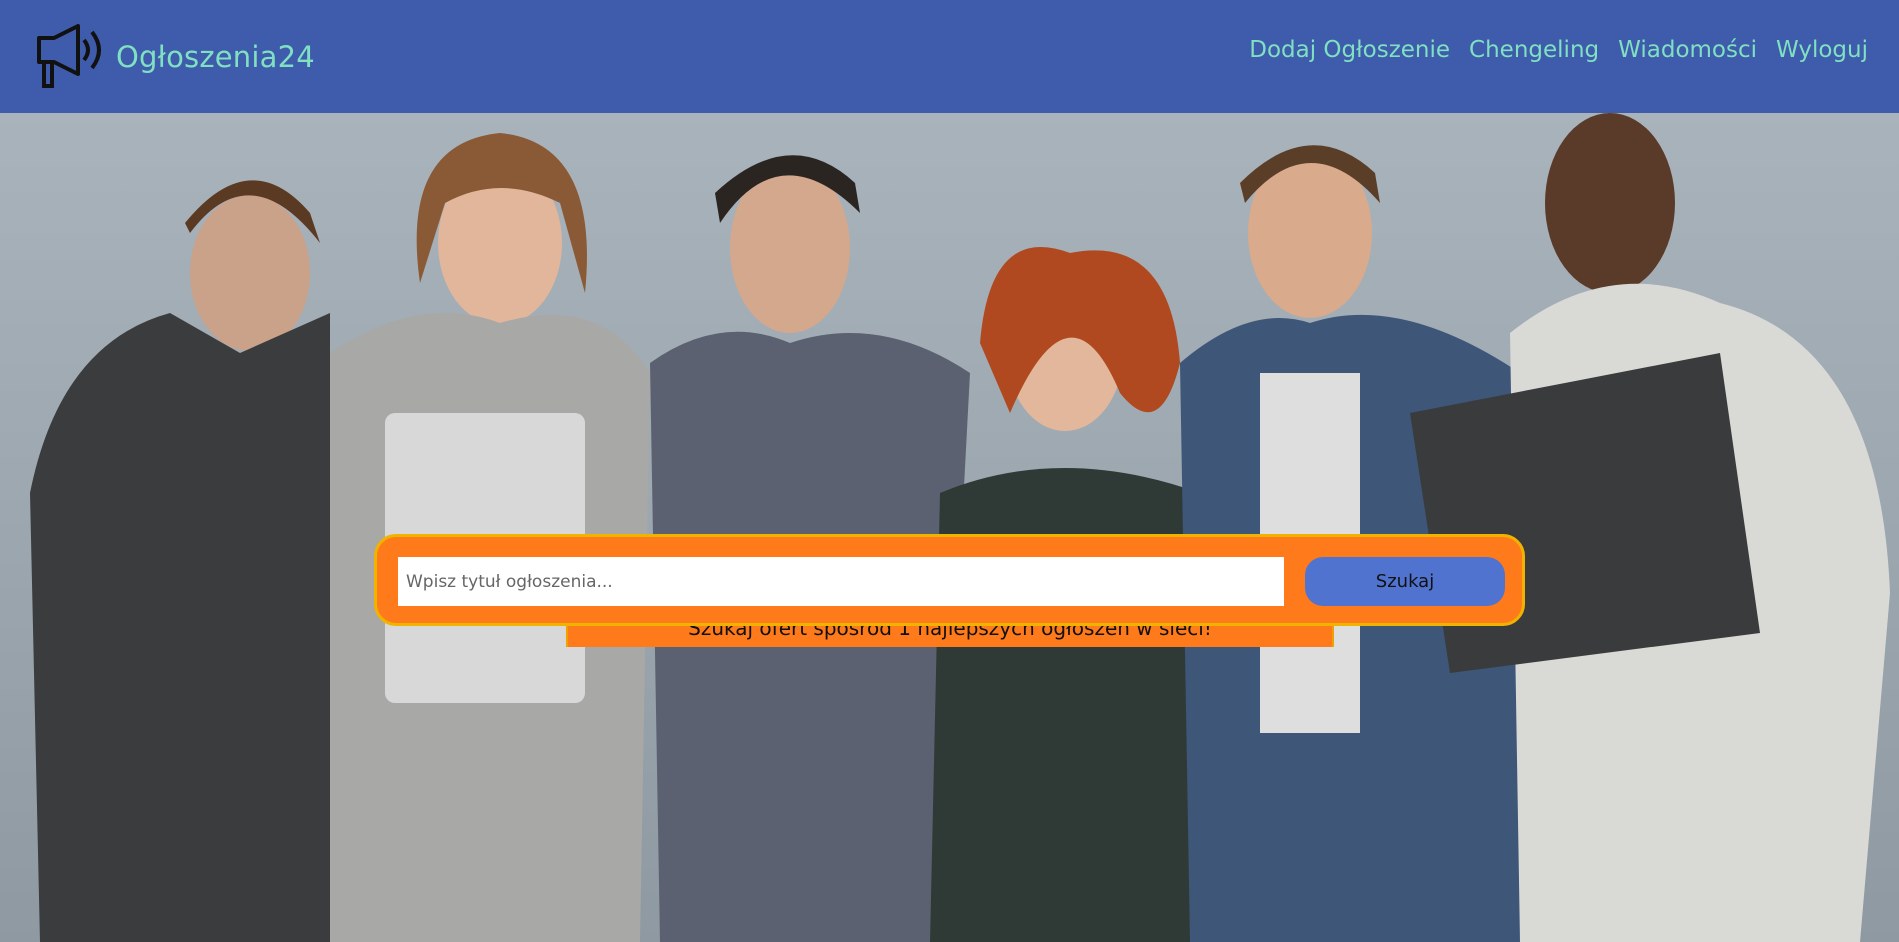 This screenshot has width=1899, height=942. Describe the element at coordinates (1822, 50) in the screenshot. I see `nav-logout: Wyloguj` at that location.